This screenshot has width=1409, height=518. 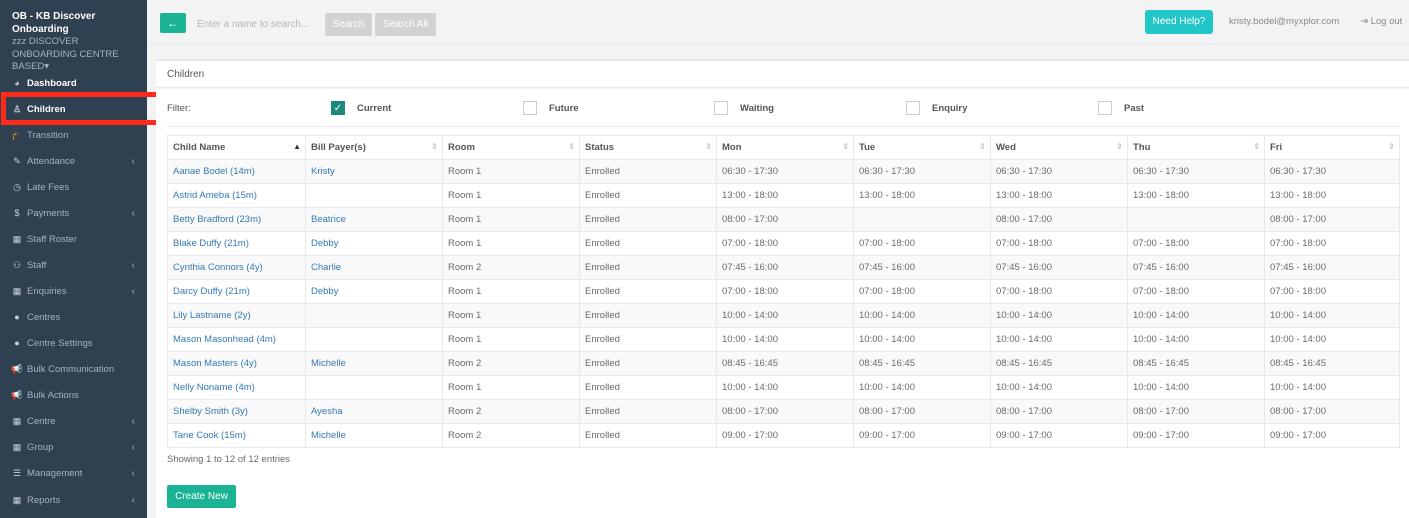 I want to click on search-button: Search, so click(x=348, y=24).